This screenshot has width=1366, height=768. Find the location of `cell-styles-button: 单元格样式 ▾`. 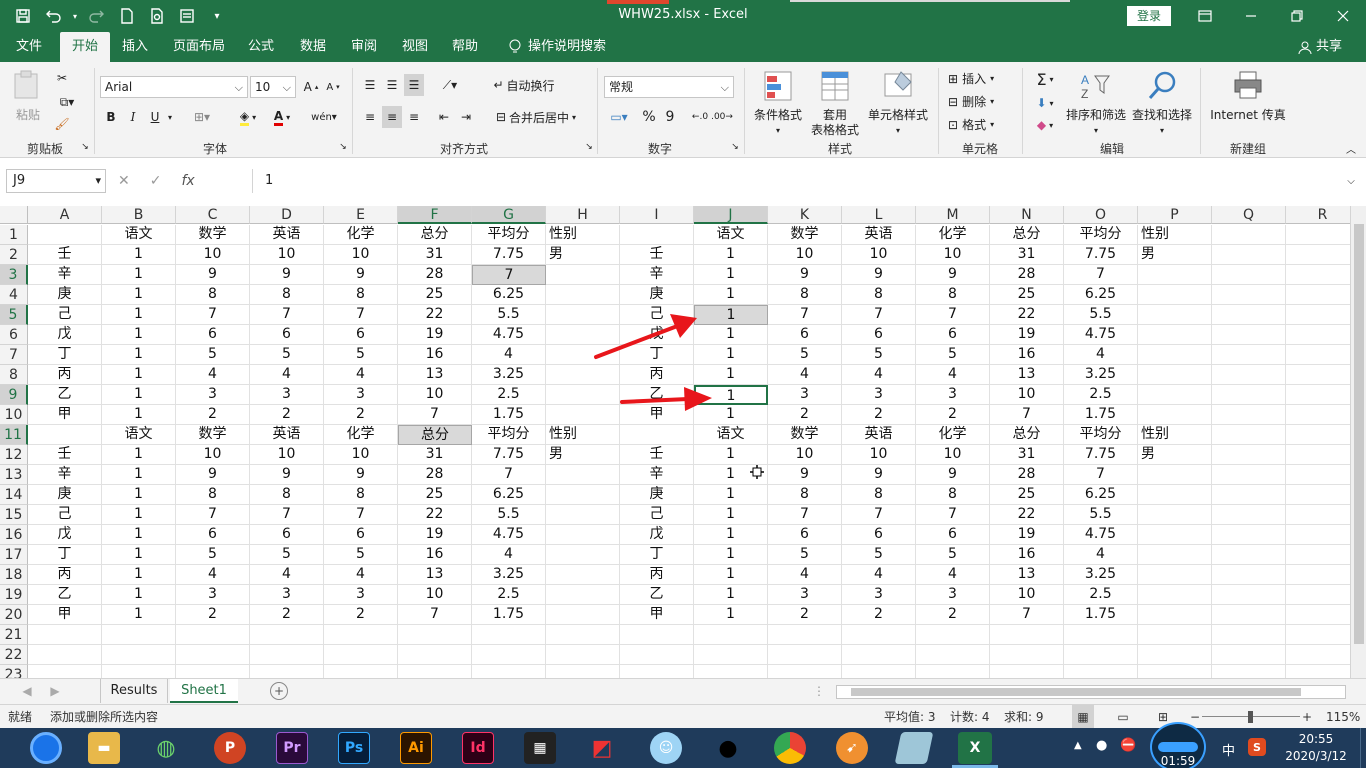

cell-styles-button: 单元格样式 ▾ is located at coordinates (898, 104).